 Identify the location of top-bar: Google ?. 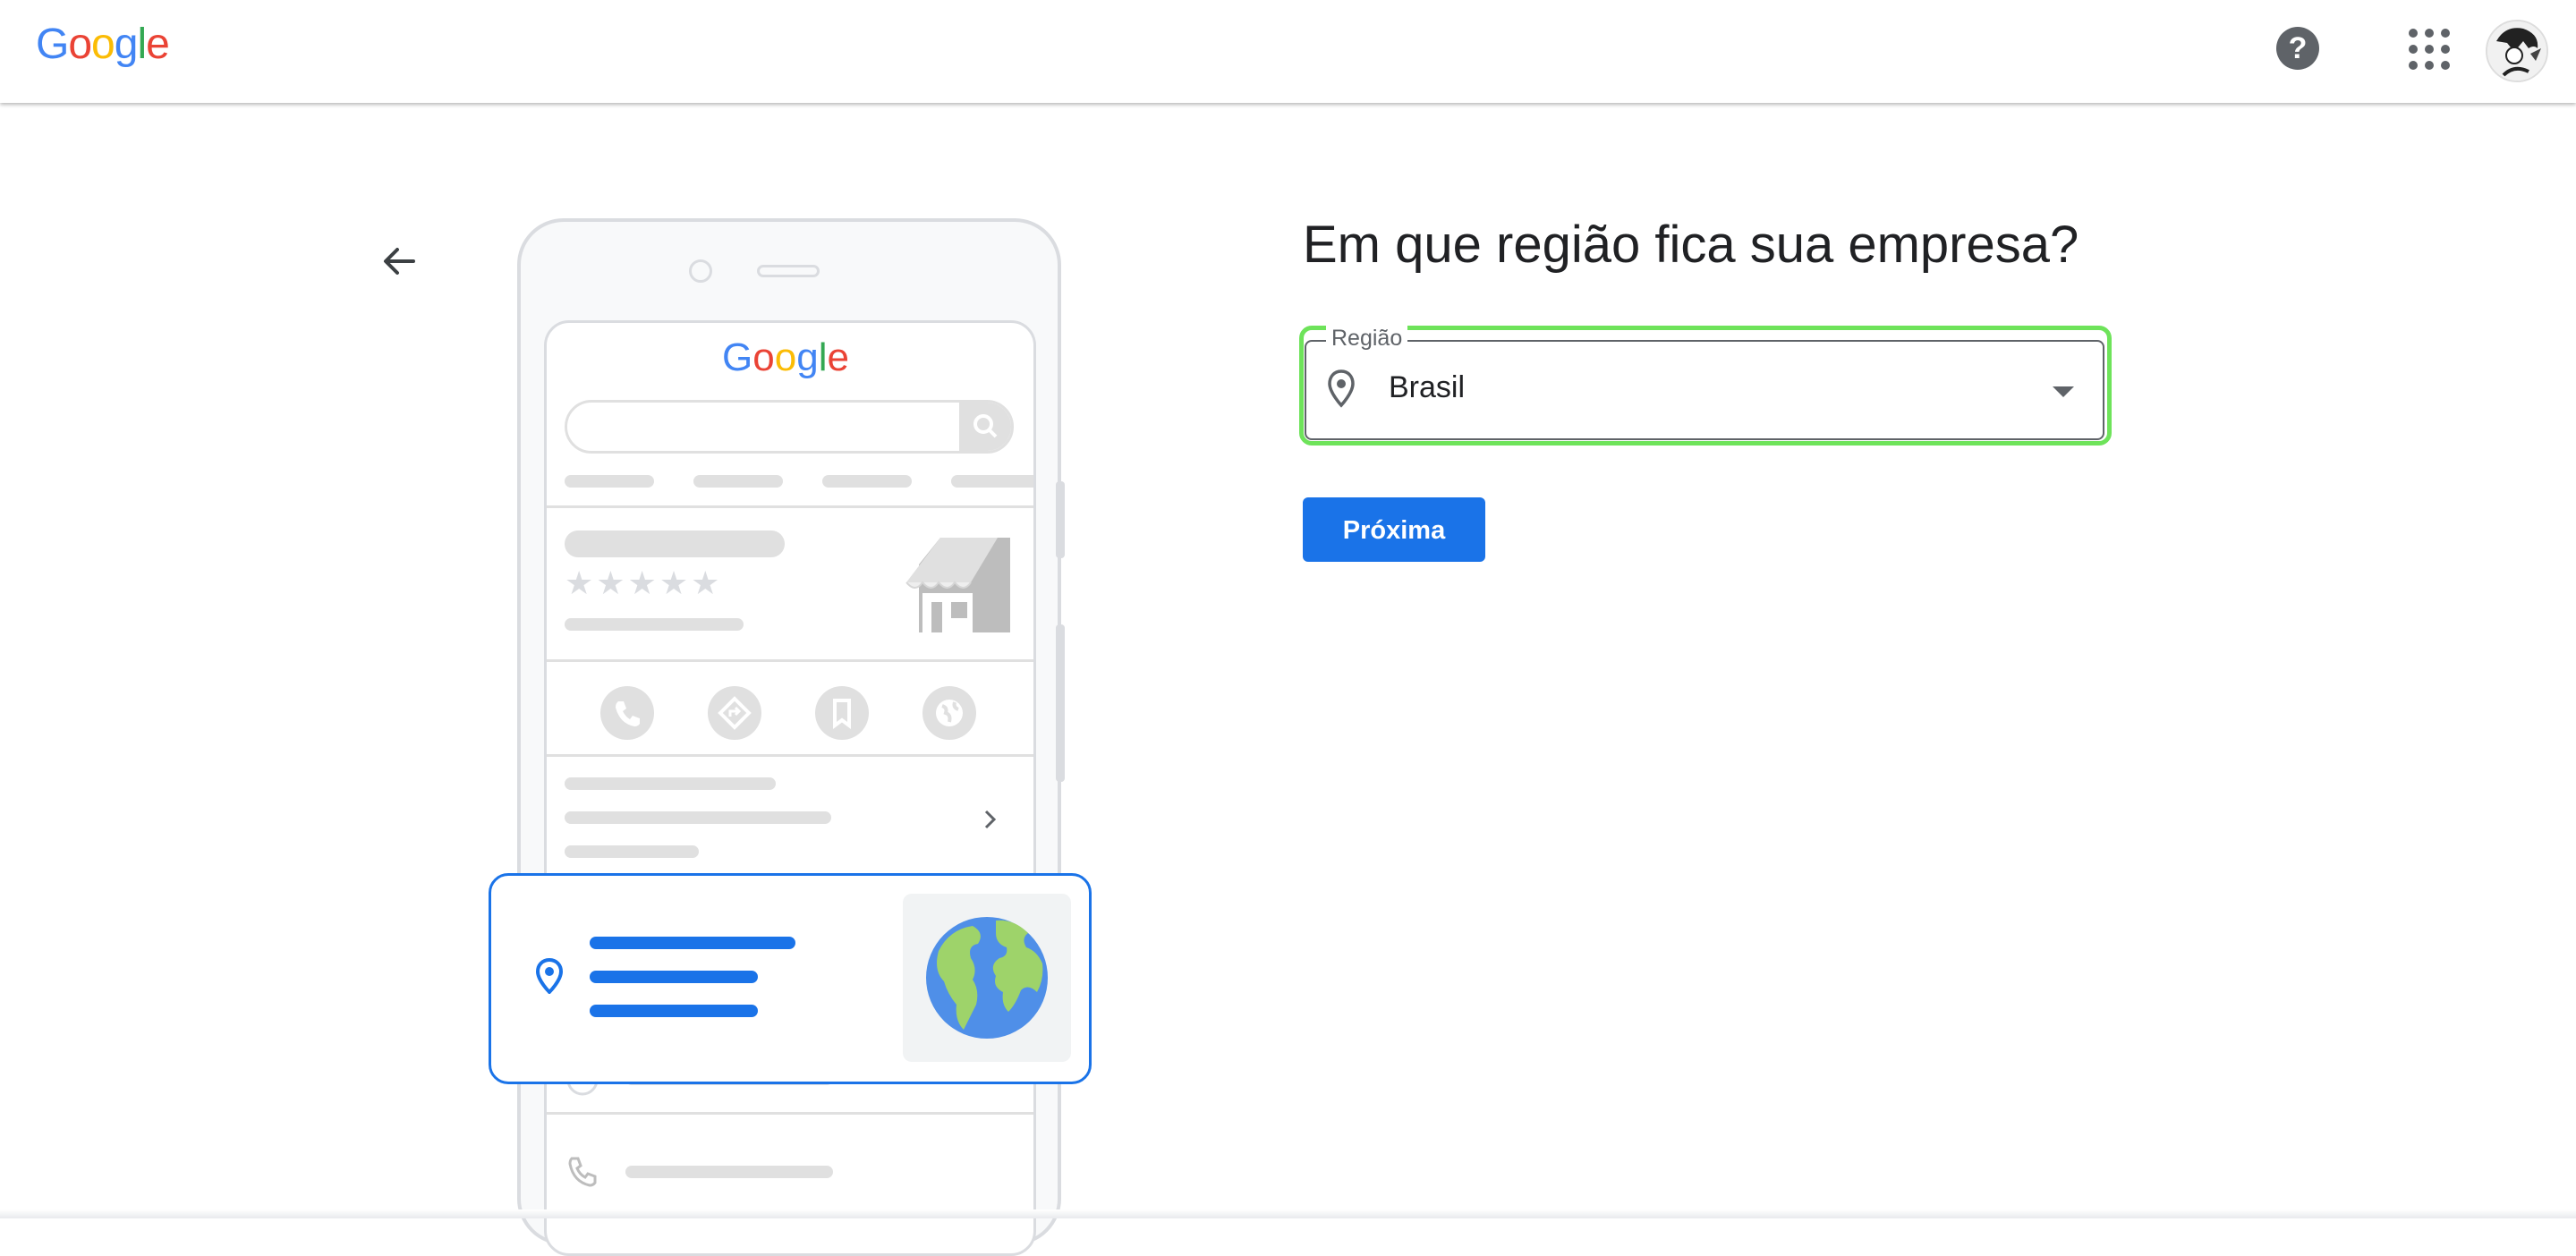
(1288, 51).